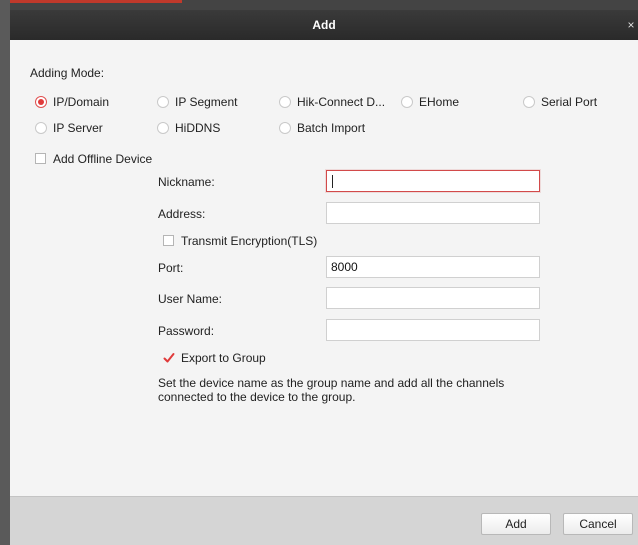 This screenshot has width=638, height=545. I want to click on radio-ip-domain, so click(41, 102).